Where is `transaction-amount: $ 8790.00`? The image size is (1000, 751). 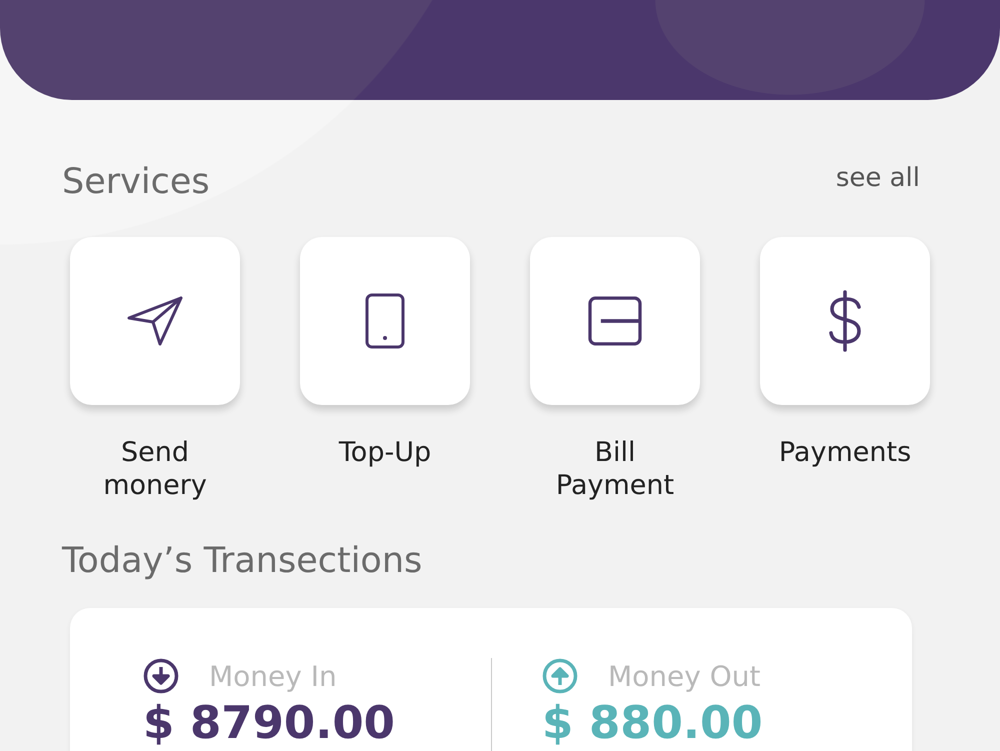 transaction-amount: $ 8790.00 is located at coordinates (269, 723).